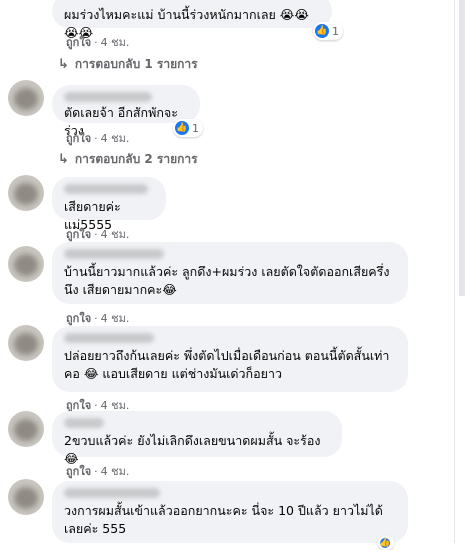 The image size is (465, 550). Describe the element at coordinates (109, 204) in the screenshot. I see `comment-bubble: เสียดายค่ะแม่5555` at that location.